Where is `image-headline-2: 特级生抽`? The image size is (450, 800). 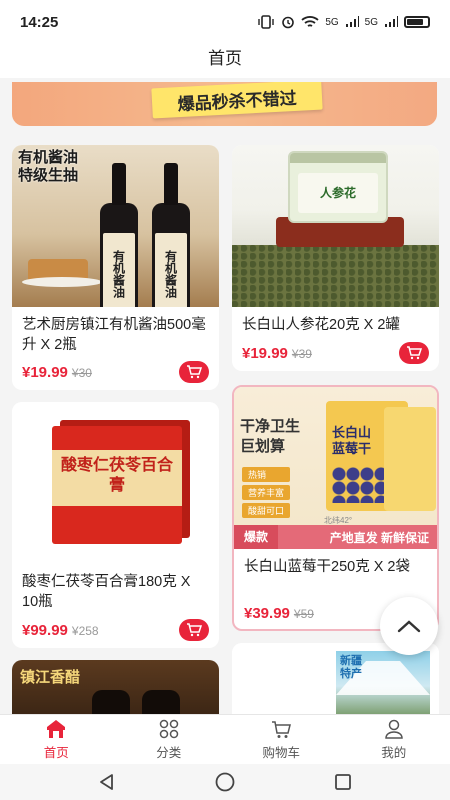
image-headline-2: 特级生抽 is located at coordinates (48, 175).